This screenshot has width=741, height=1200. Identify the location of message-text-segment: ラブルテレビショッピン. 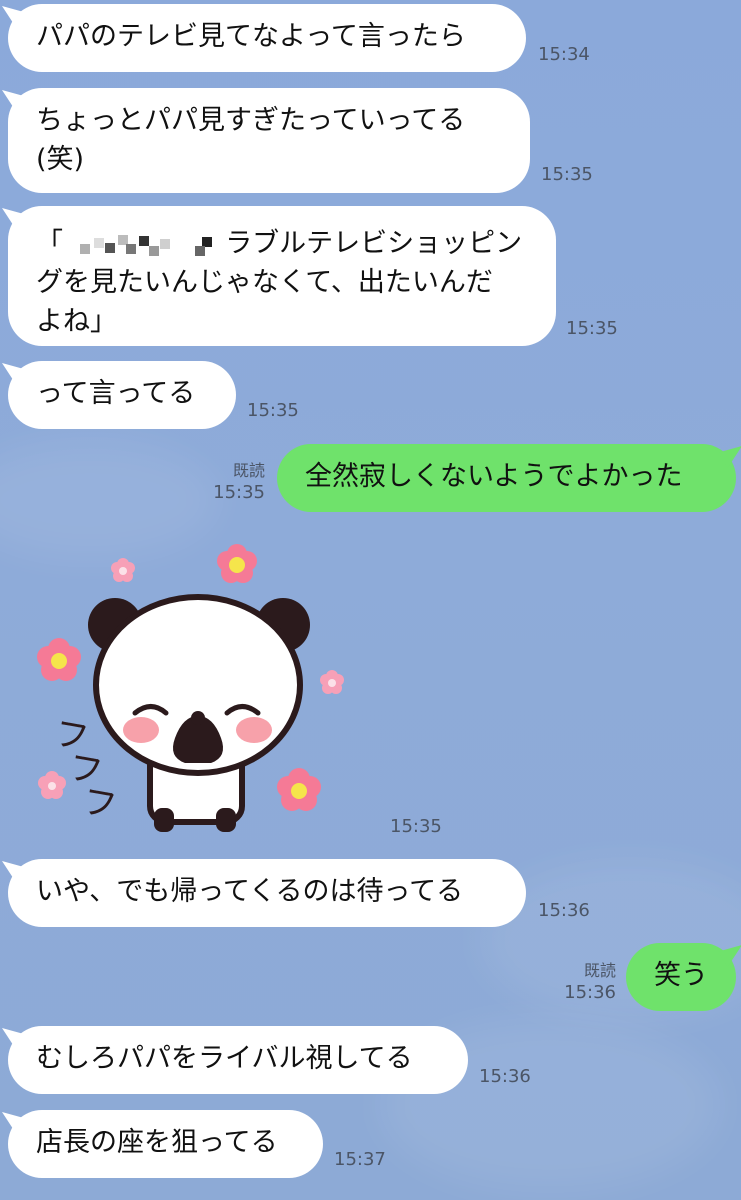
(374, 243).